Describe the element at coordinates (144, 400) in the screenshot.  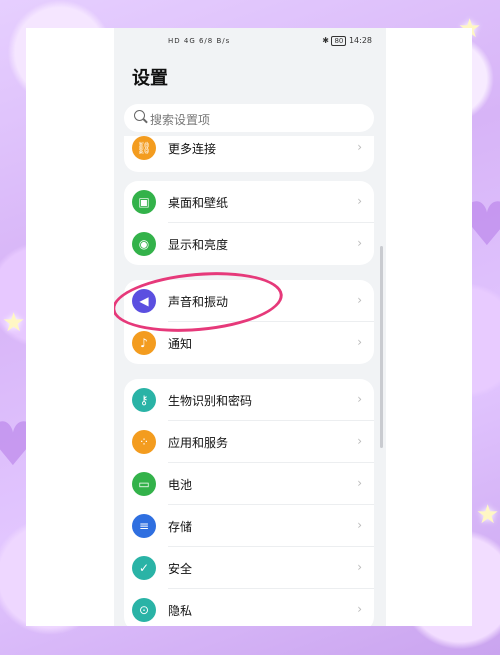
I see `key-icon: ⚷` at that location.